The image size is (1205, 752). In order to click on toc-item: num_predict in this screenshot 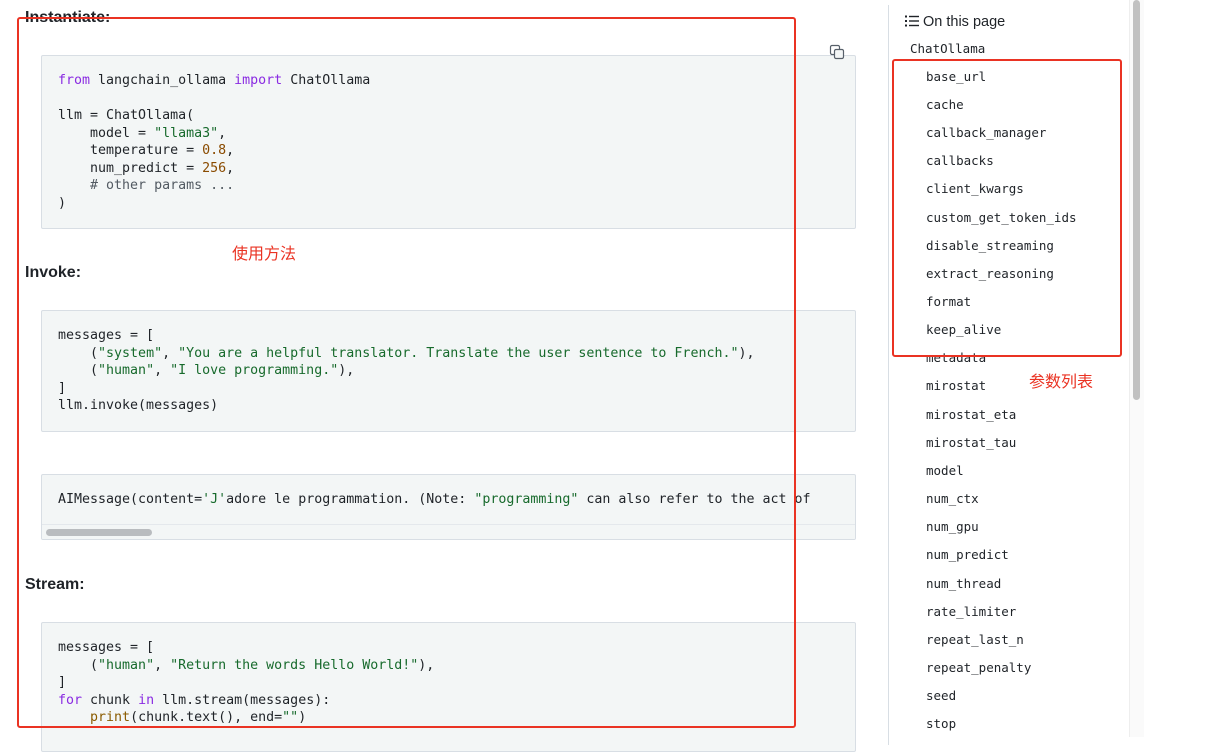, I will do `click(967, 554)`.